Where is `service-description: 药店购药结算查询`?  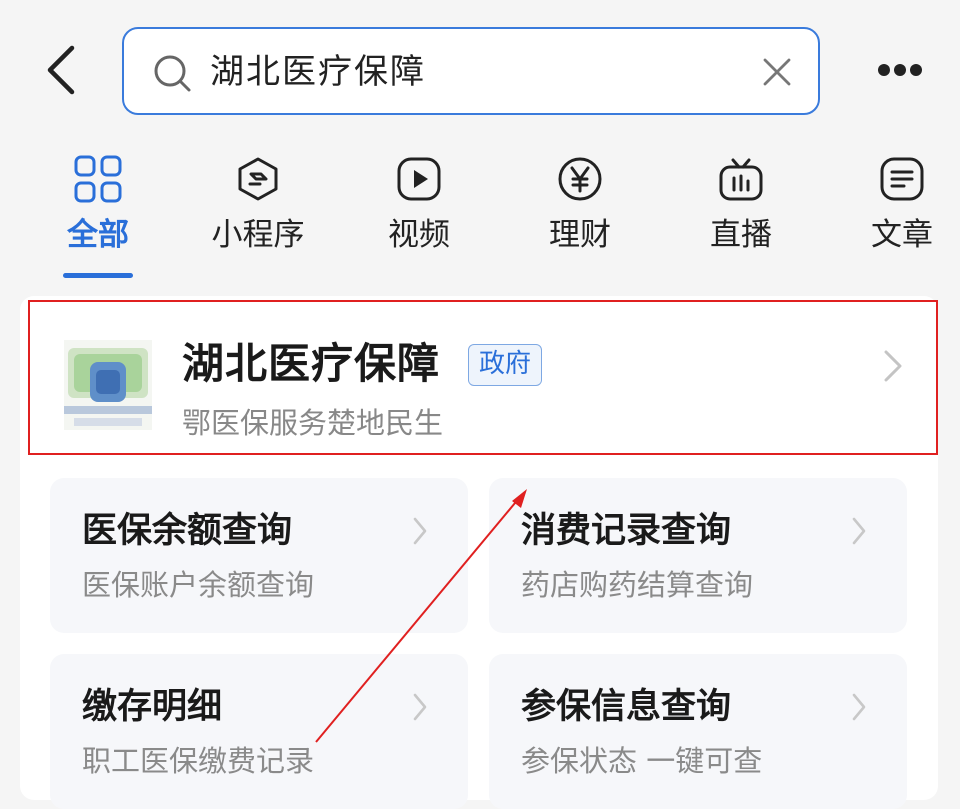
service-description: 药店购药结算查询 is located at coordinates (637, 585).